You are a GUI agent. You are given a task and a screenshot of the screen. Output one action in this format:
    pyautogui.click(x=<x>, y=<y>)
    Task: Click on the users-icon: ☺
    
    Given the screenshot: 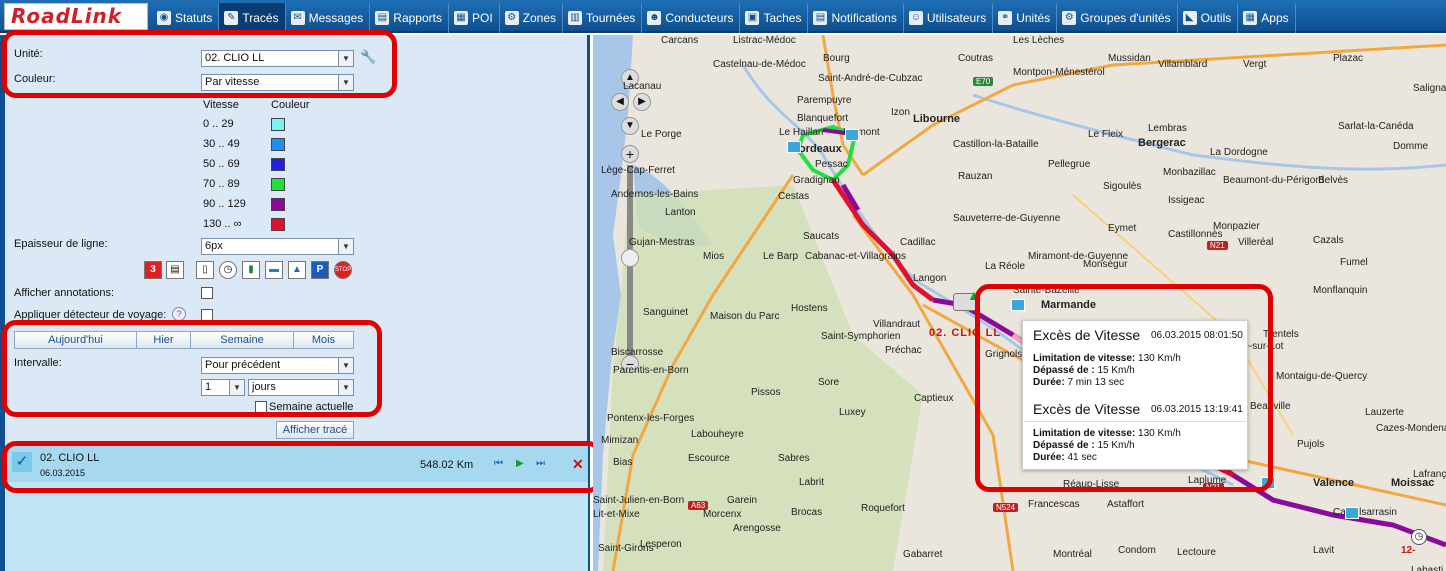 What is the action you would take?
    pyautogui.click(x=915, y=18)
    